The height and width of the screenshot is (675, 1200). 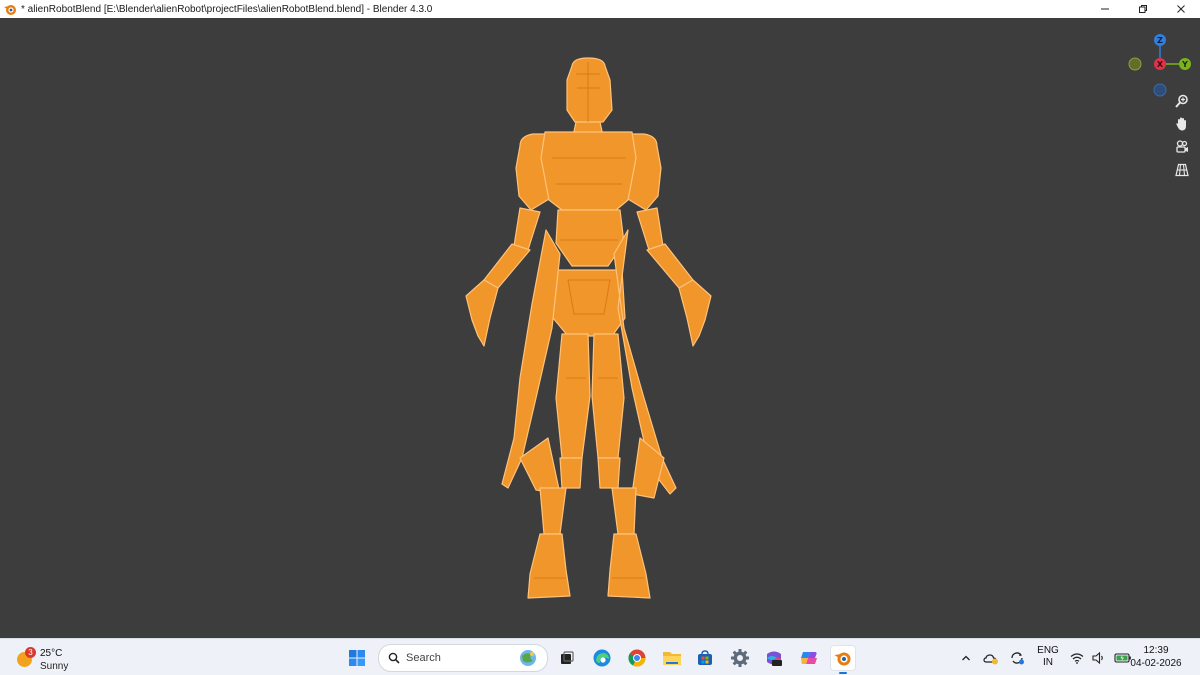 I want to click on show-hidden-icons-button, so click(x=966, y=658).